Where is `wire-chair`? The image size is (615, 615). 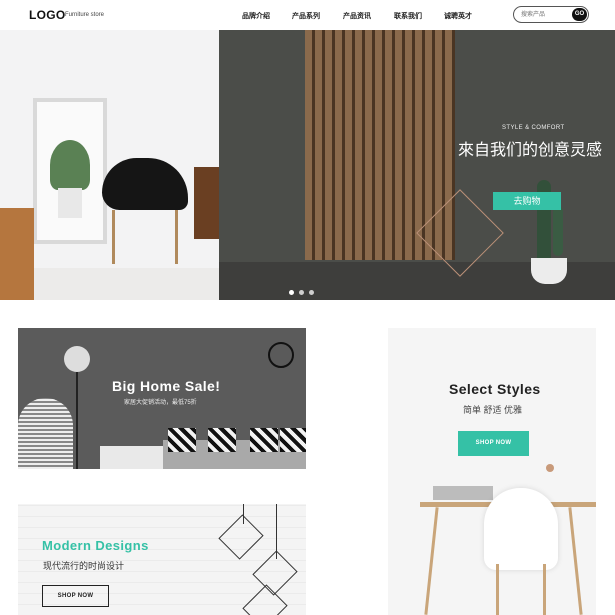
wire-chair is located at coordinates (45, 433).